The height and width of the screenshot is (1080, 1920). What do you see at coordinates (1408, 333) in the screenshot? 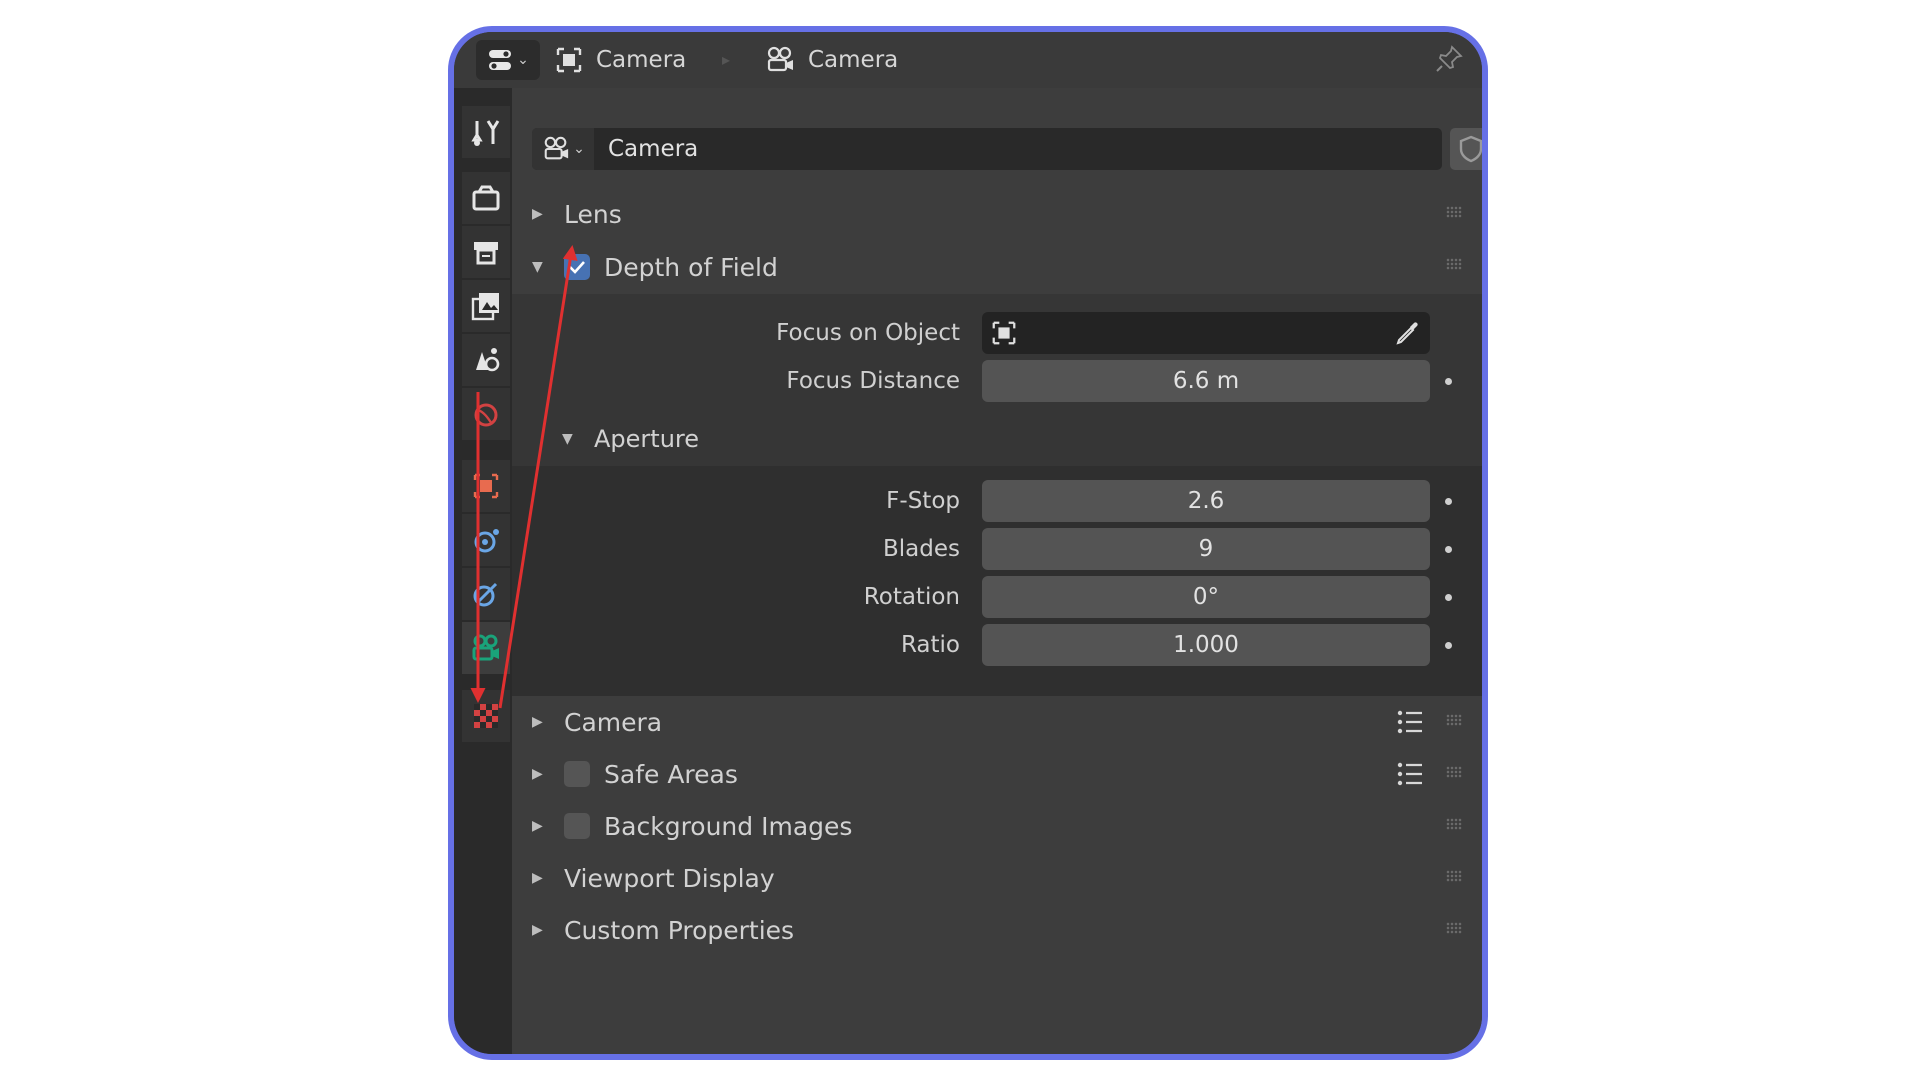
I see `eyedropper-icon` at bounding box center [1408, 333].